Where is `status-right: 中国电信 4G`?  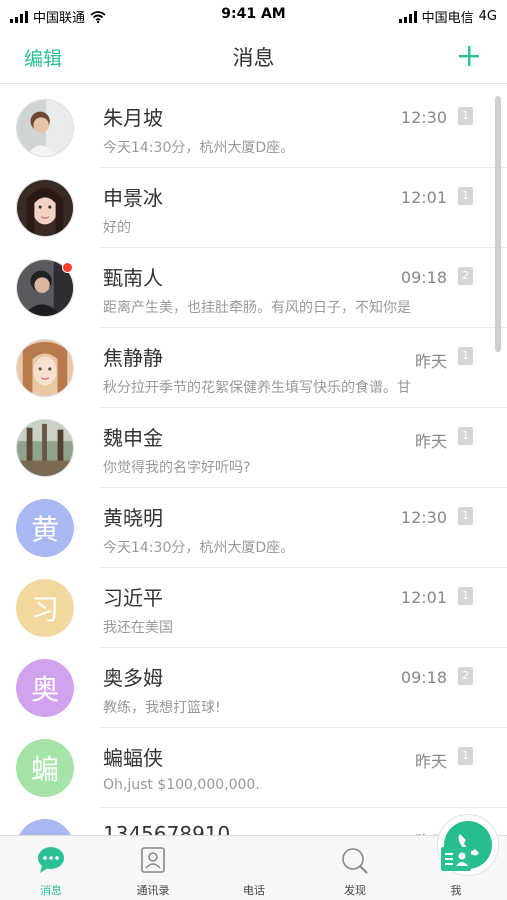
status-right: 中国电信 4G is located at coordinates (447, 16).